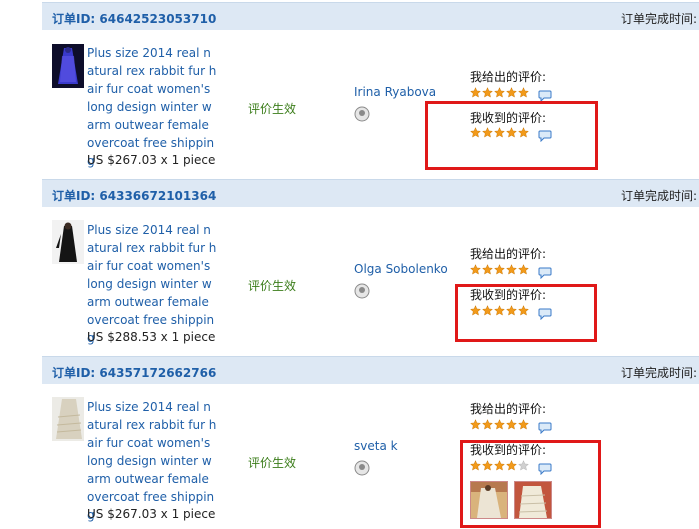  Describe the element at coordinates (134, 372) in the screenshot. I see `order-id: 订单ID: 64357172662766` at that location.